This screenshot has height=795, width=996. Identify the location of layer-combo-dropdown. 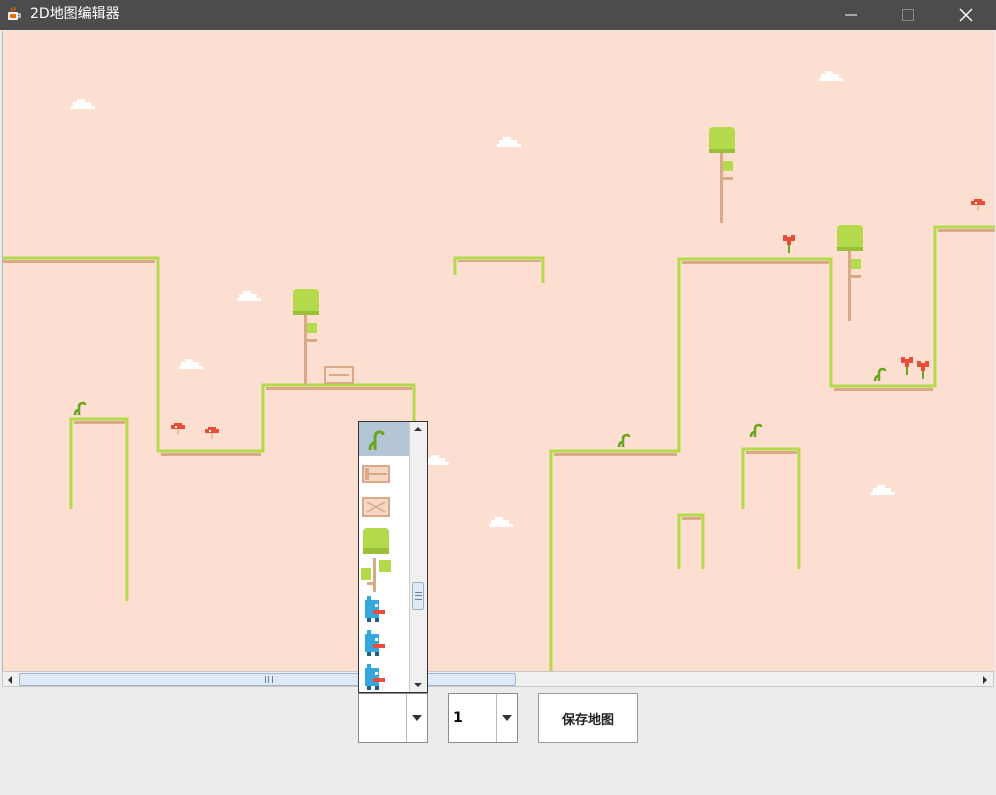
(506, 718).